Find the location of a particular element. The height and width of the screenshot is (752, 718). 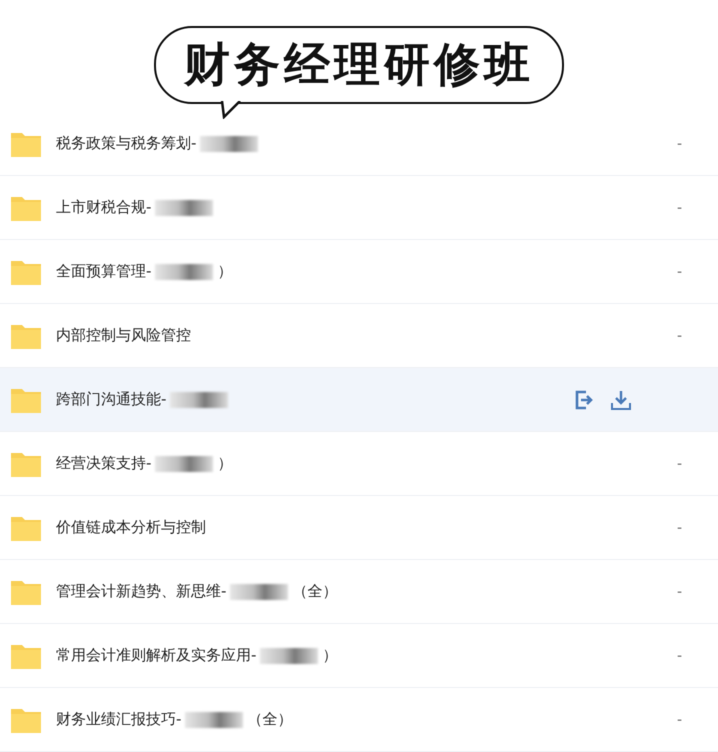

folder-row: 跨部门沟通技能- is located at coordinates (359, 400).